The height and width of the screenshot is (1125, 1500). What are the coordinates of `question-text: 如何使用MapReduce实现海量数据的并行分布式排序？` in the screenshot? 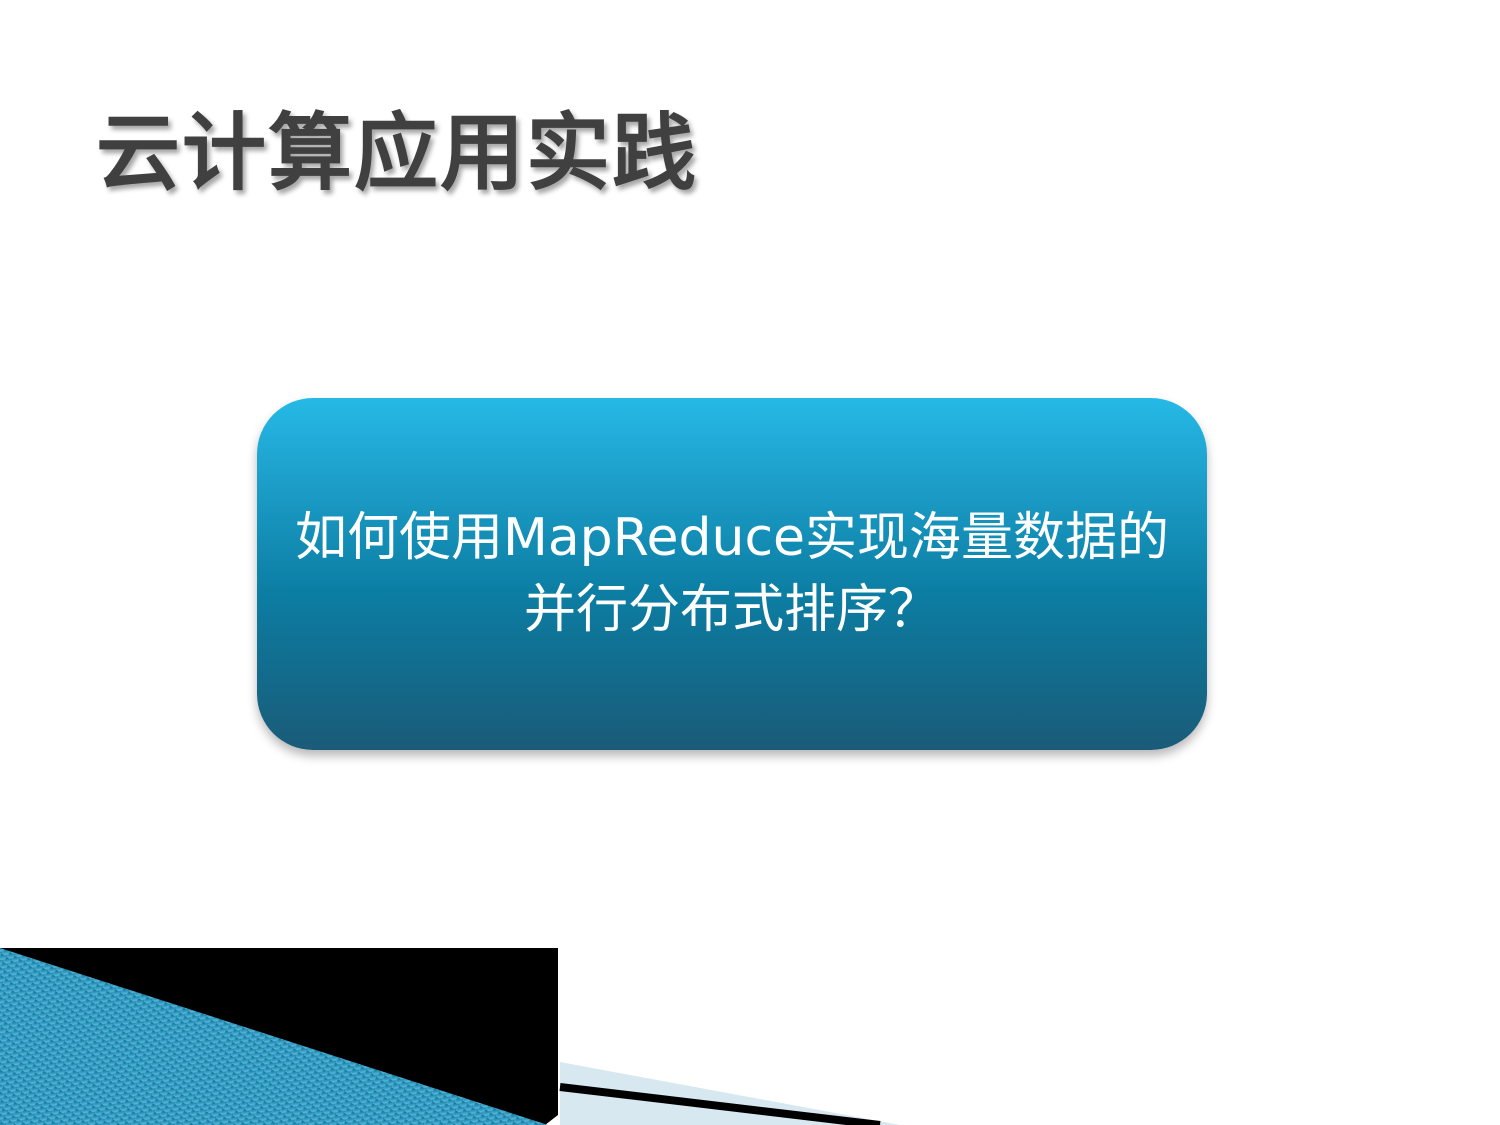 It's located at (732, 574).